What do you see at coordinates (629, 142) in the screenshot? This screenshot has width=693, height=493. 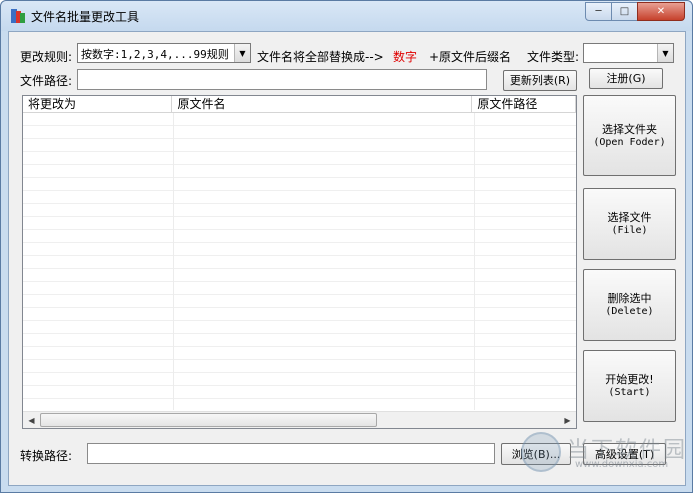 I see `select-folder-sublabel: (Open Foder)` at bounding box center [629, 142].